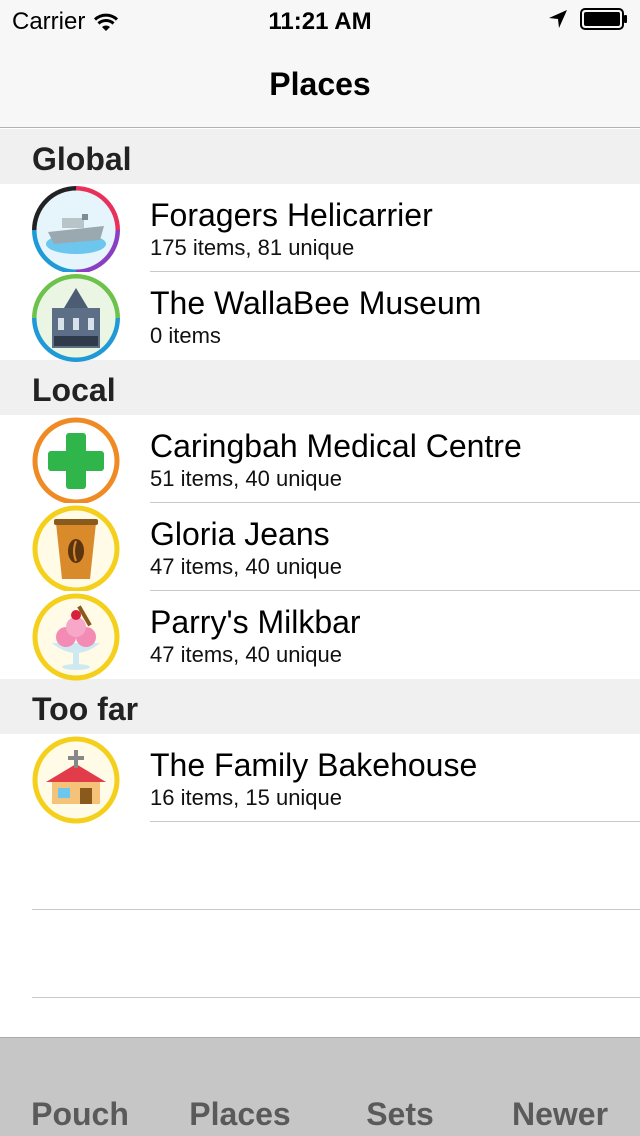 The height and width of the screenshot is (1136, 640). Describe the element at coordinates (558, 19) in the screenshot. I see `location-arrow-icon` at that location.